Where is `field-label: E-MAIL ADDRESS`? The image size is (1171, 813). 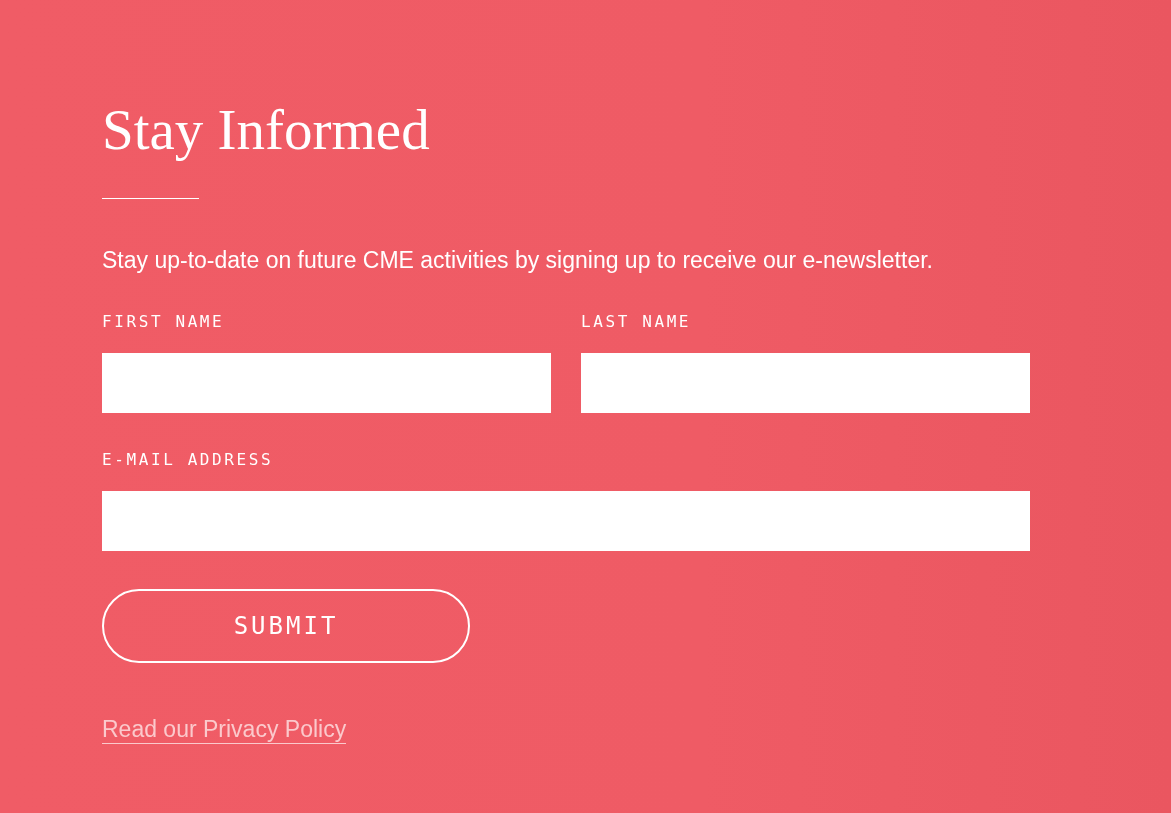 field-label: E-MAIL ADDRESS is located at coordinates (188, 460).